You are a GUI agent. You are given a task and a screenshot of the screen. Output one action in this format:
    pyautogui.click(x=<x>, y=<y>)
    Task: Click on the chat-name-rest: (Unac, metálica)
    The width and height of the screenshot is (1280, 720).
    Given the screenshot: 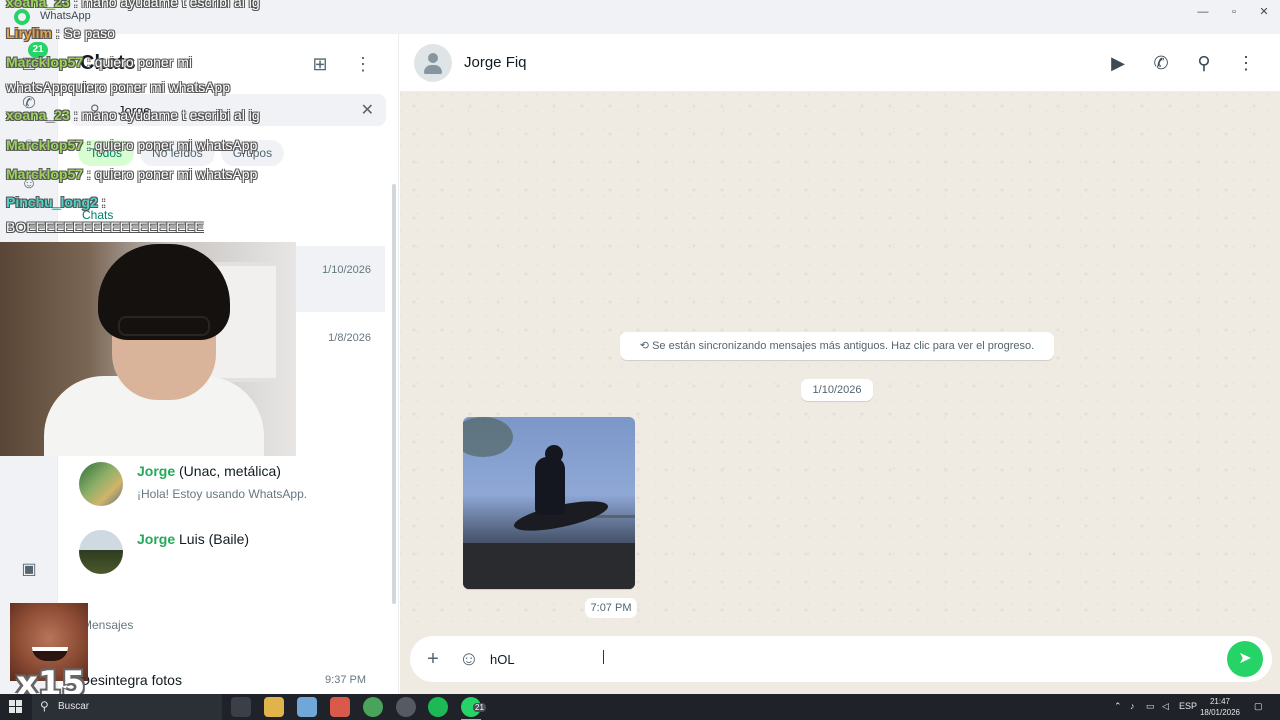 What is the action you would take?
    pyautogui.click(x=228, y=471)
    